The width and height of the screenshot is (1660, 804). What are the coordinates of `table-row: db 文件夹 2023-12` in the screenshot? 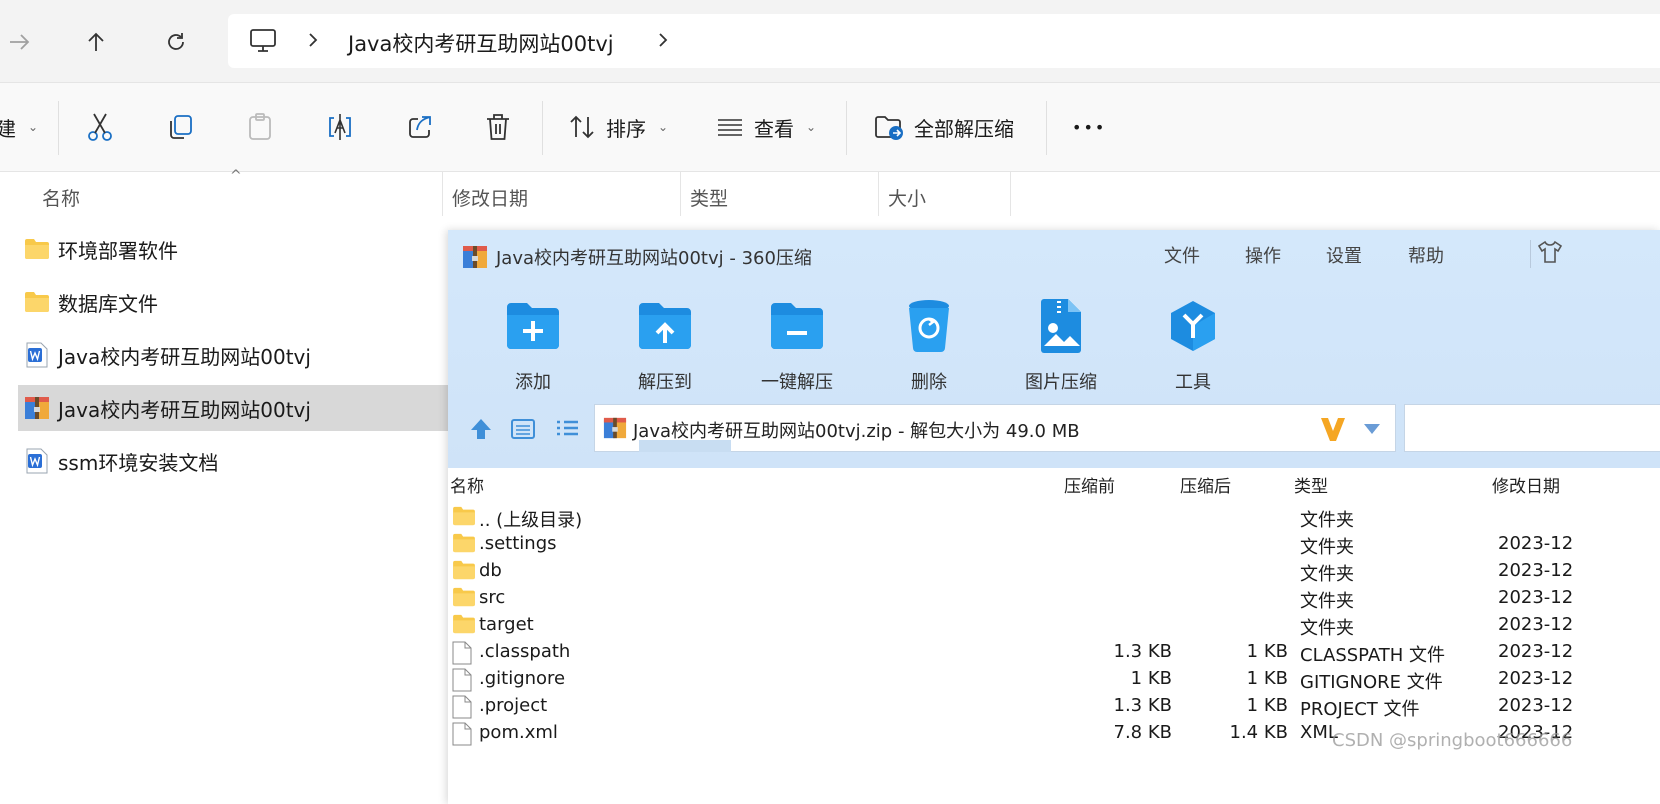 It's located at (1054, 571).